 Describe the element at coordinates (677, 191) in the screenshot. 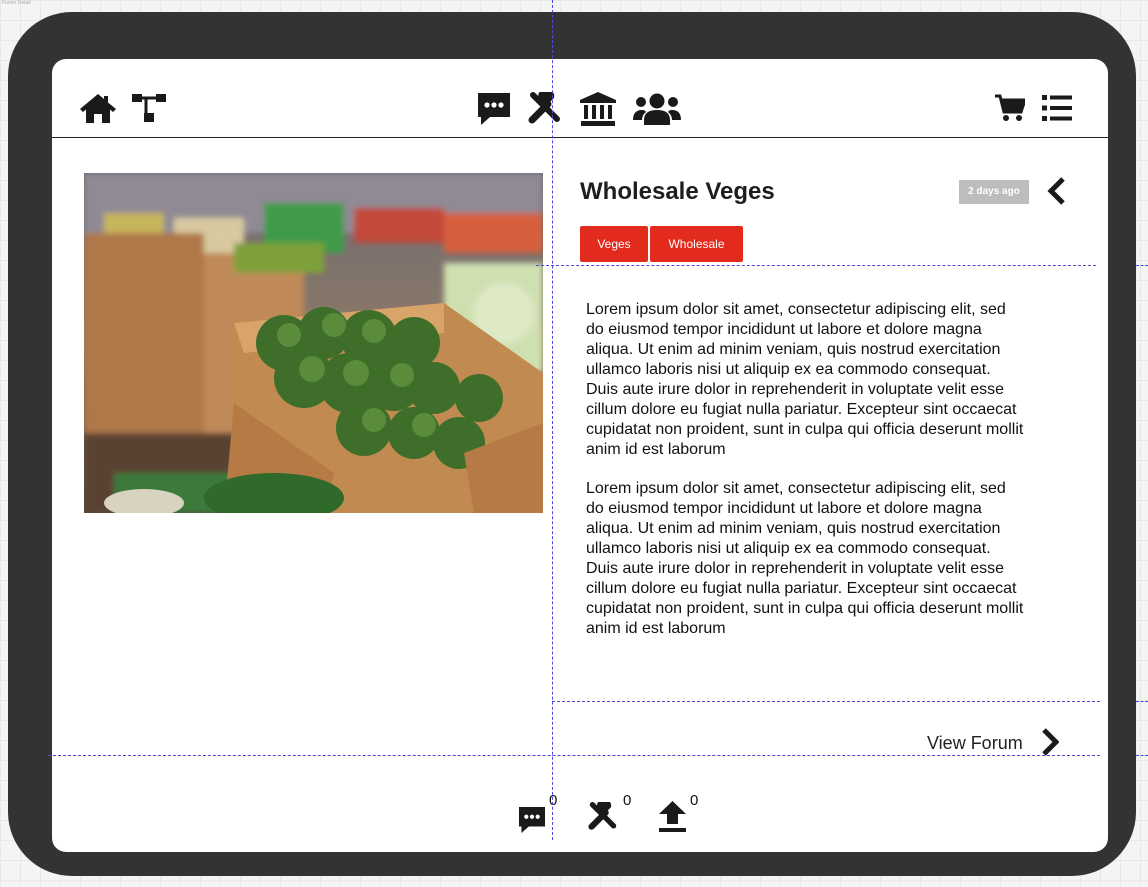

I see `post-title: Wholesale Veges` at that location.